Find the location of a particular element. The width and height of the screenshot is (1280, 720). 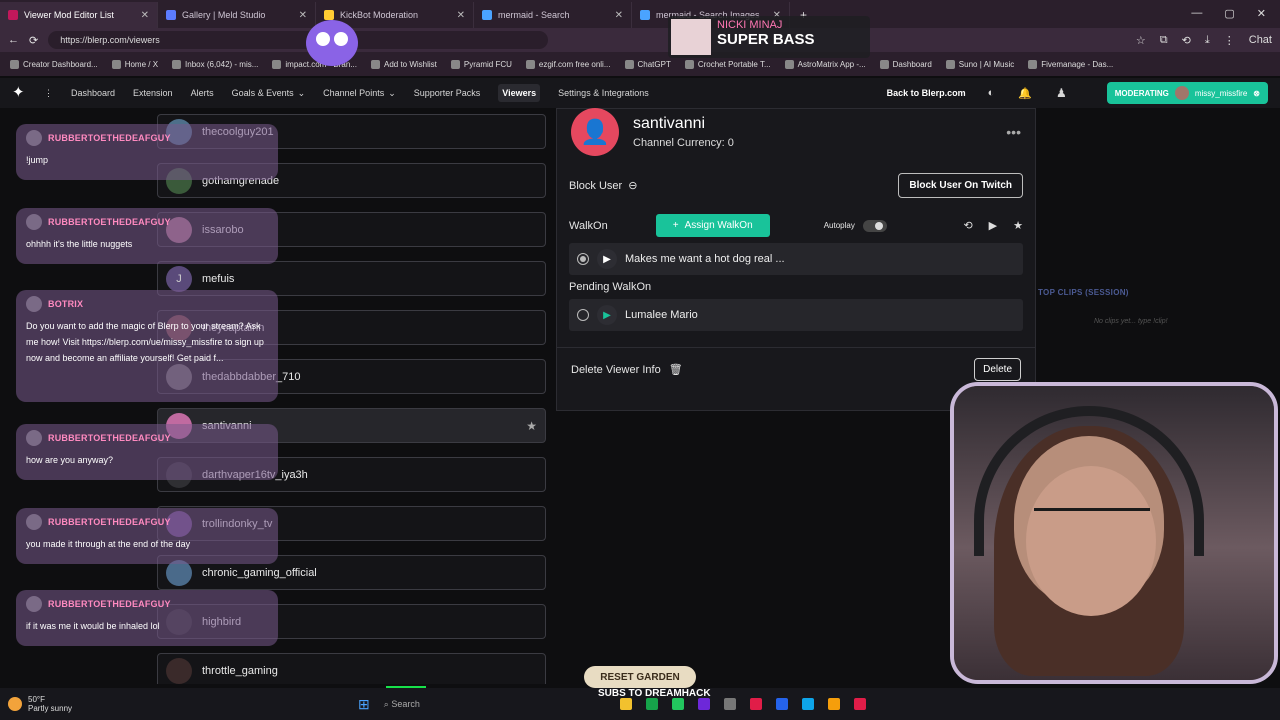

block-on-twitch-button: Block User On Twitch is located at coordinates (960, 185).